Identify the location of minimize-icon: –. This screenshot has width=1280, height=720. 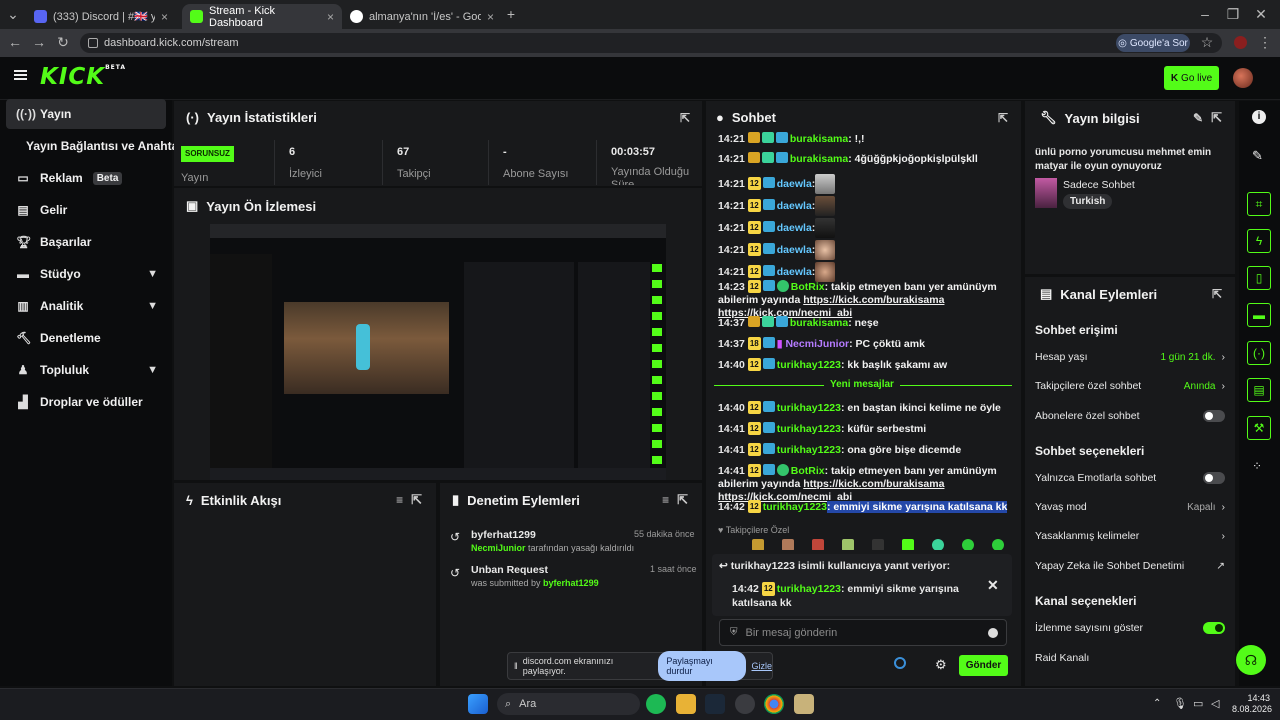
(1205, 14).